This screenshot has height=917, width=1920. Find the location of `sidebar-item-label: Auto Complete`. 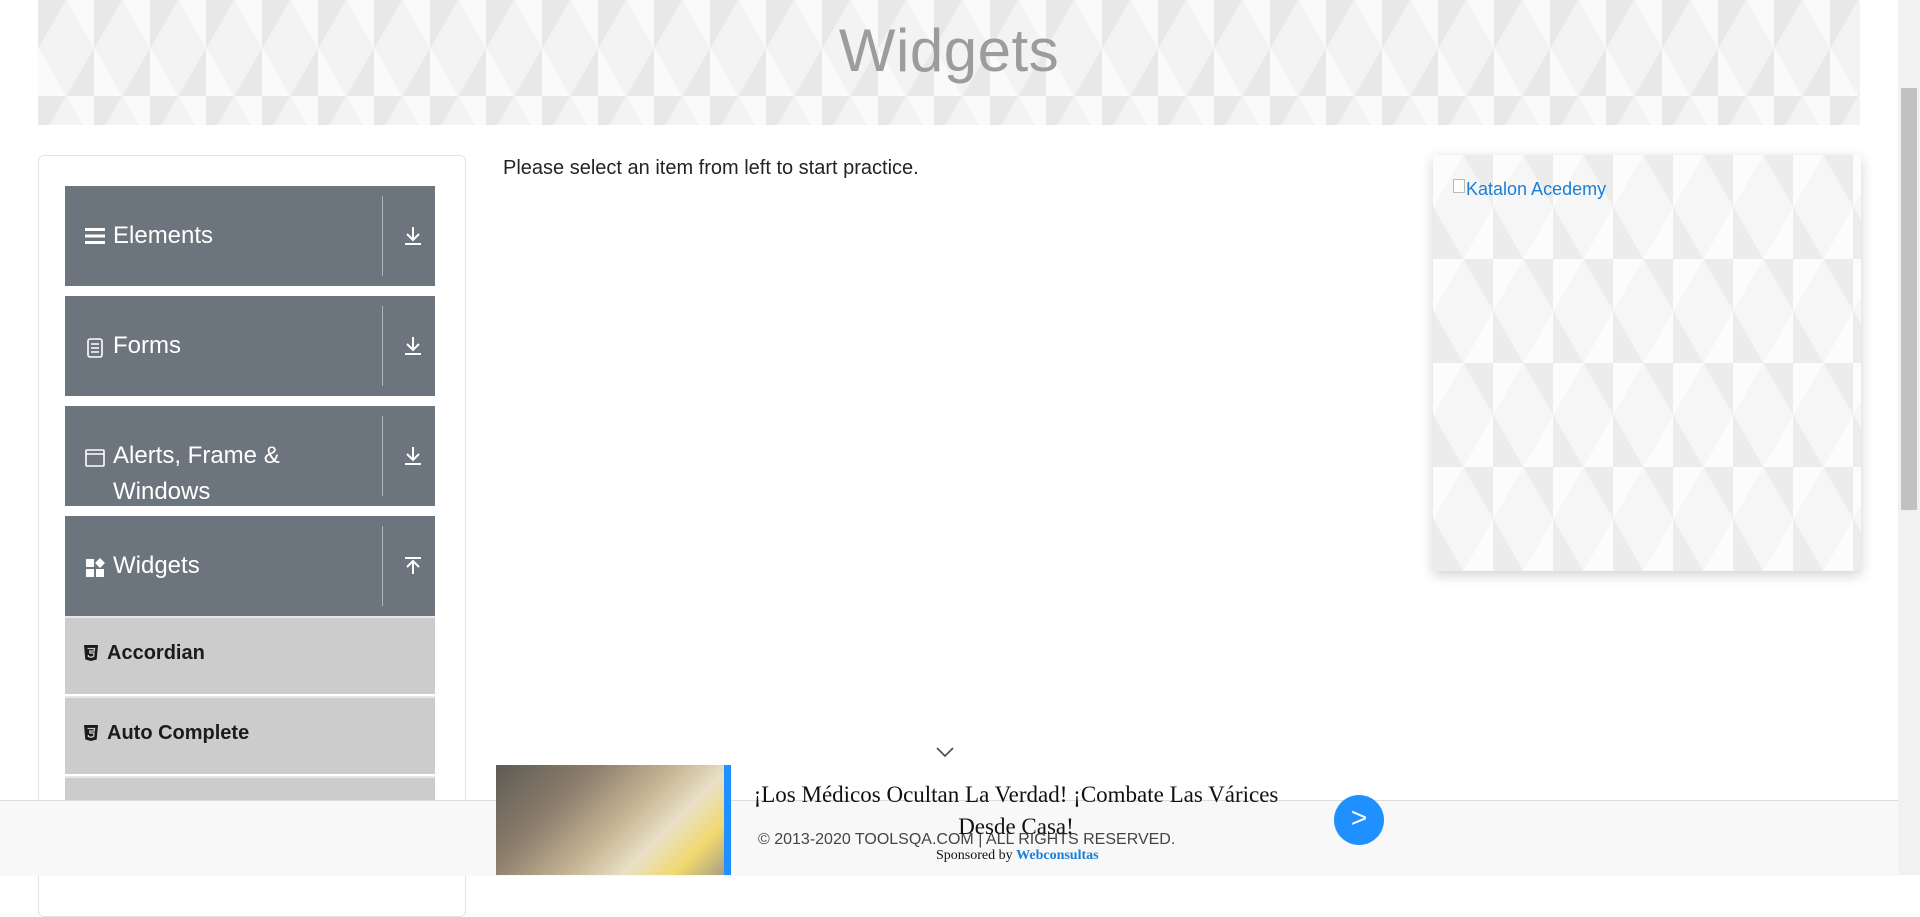

sidebar-item-label: Auto Complete is located at coordinates (178, 733).